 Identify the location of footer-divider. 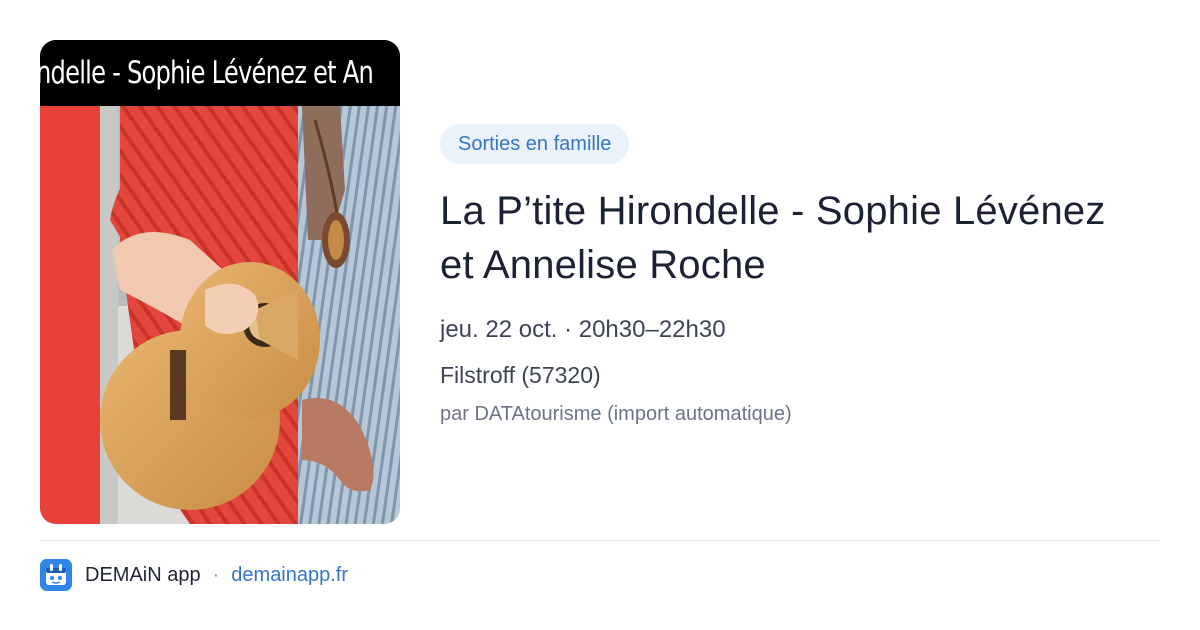
(600, 540).